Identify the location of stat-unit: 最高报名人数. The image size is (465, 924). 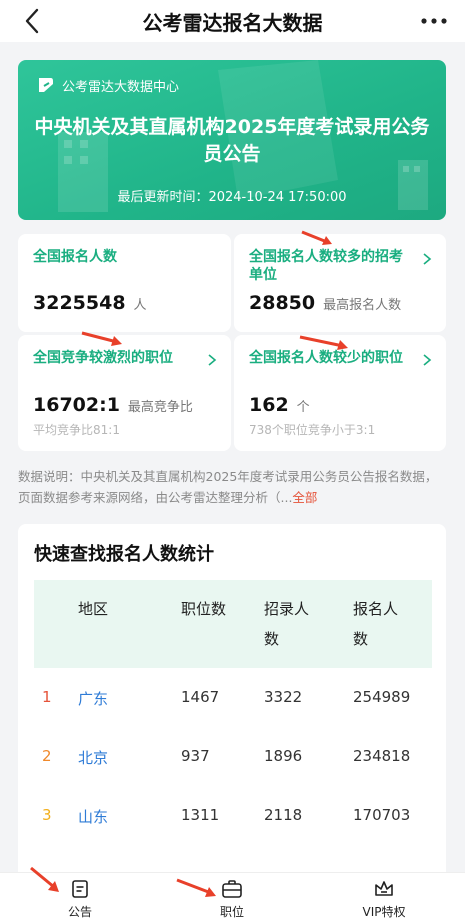
(362, 305).